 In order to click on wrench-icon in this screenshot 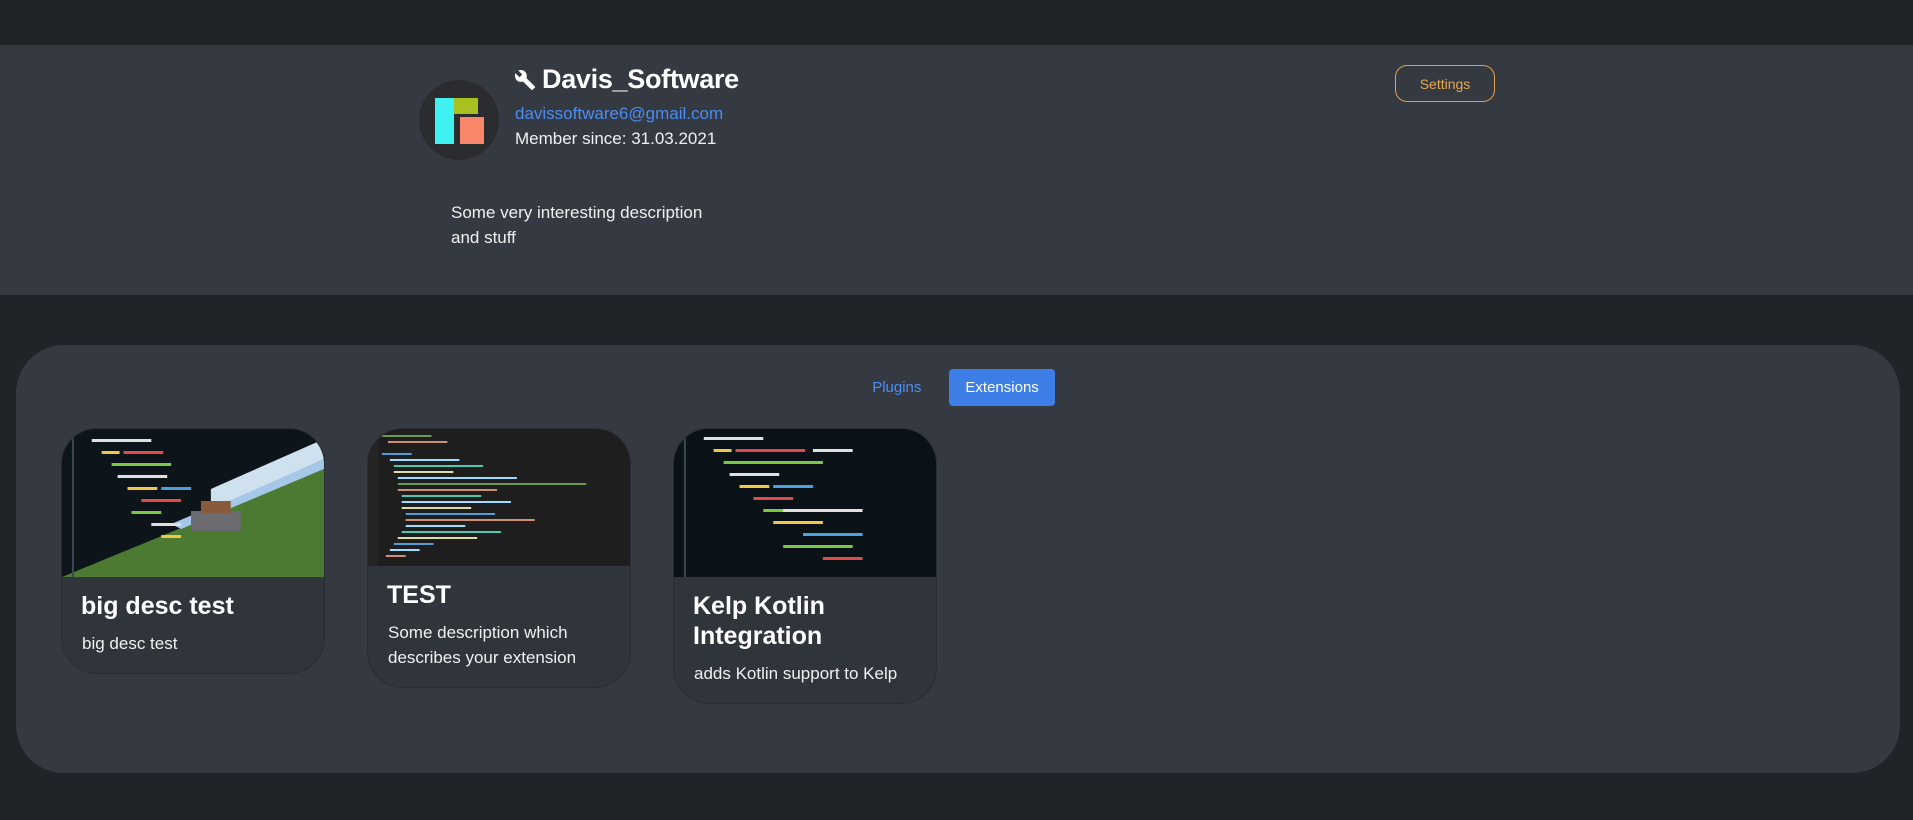, I will do `click(525, 79)`.